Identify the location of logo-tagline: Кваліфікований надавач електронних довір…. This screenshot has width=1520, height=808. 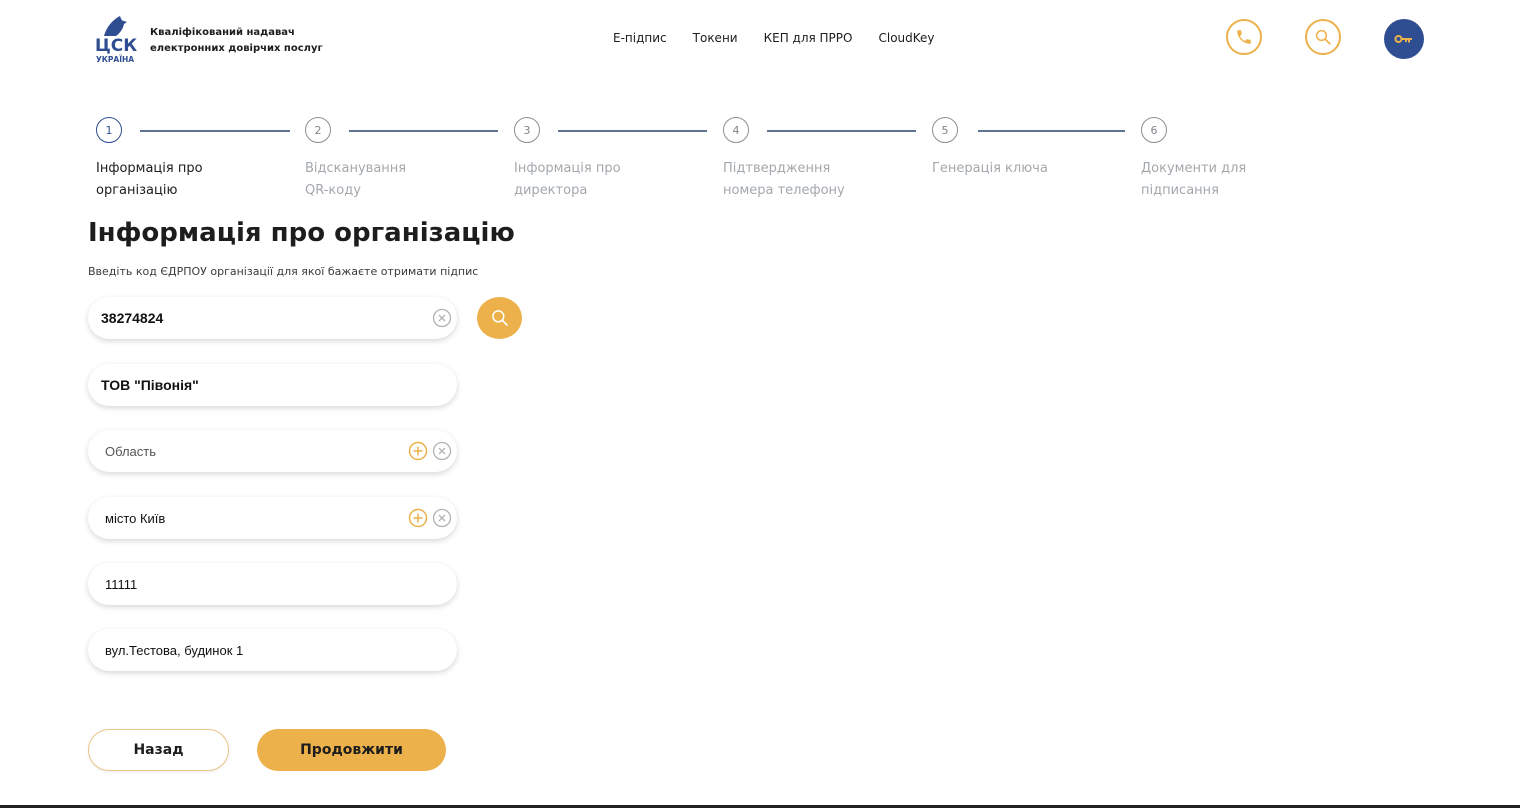
(250, 41).